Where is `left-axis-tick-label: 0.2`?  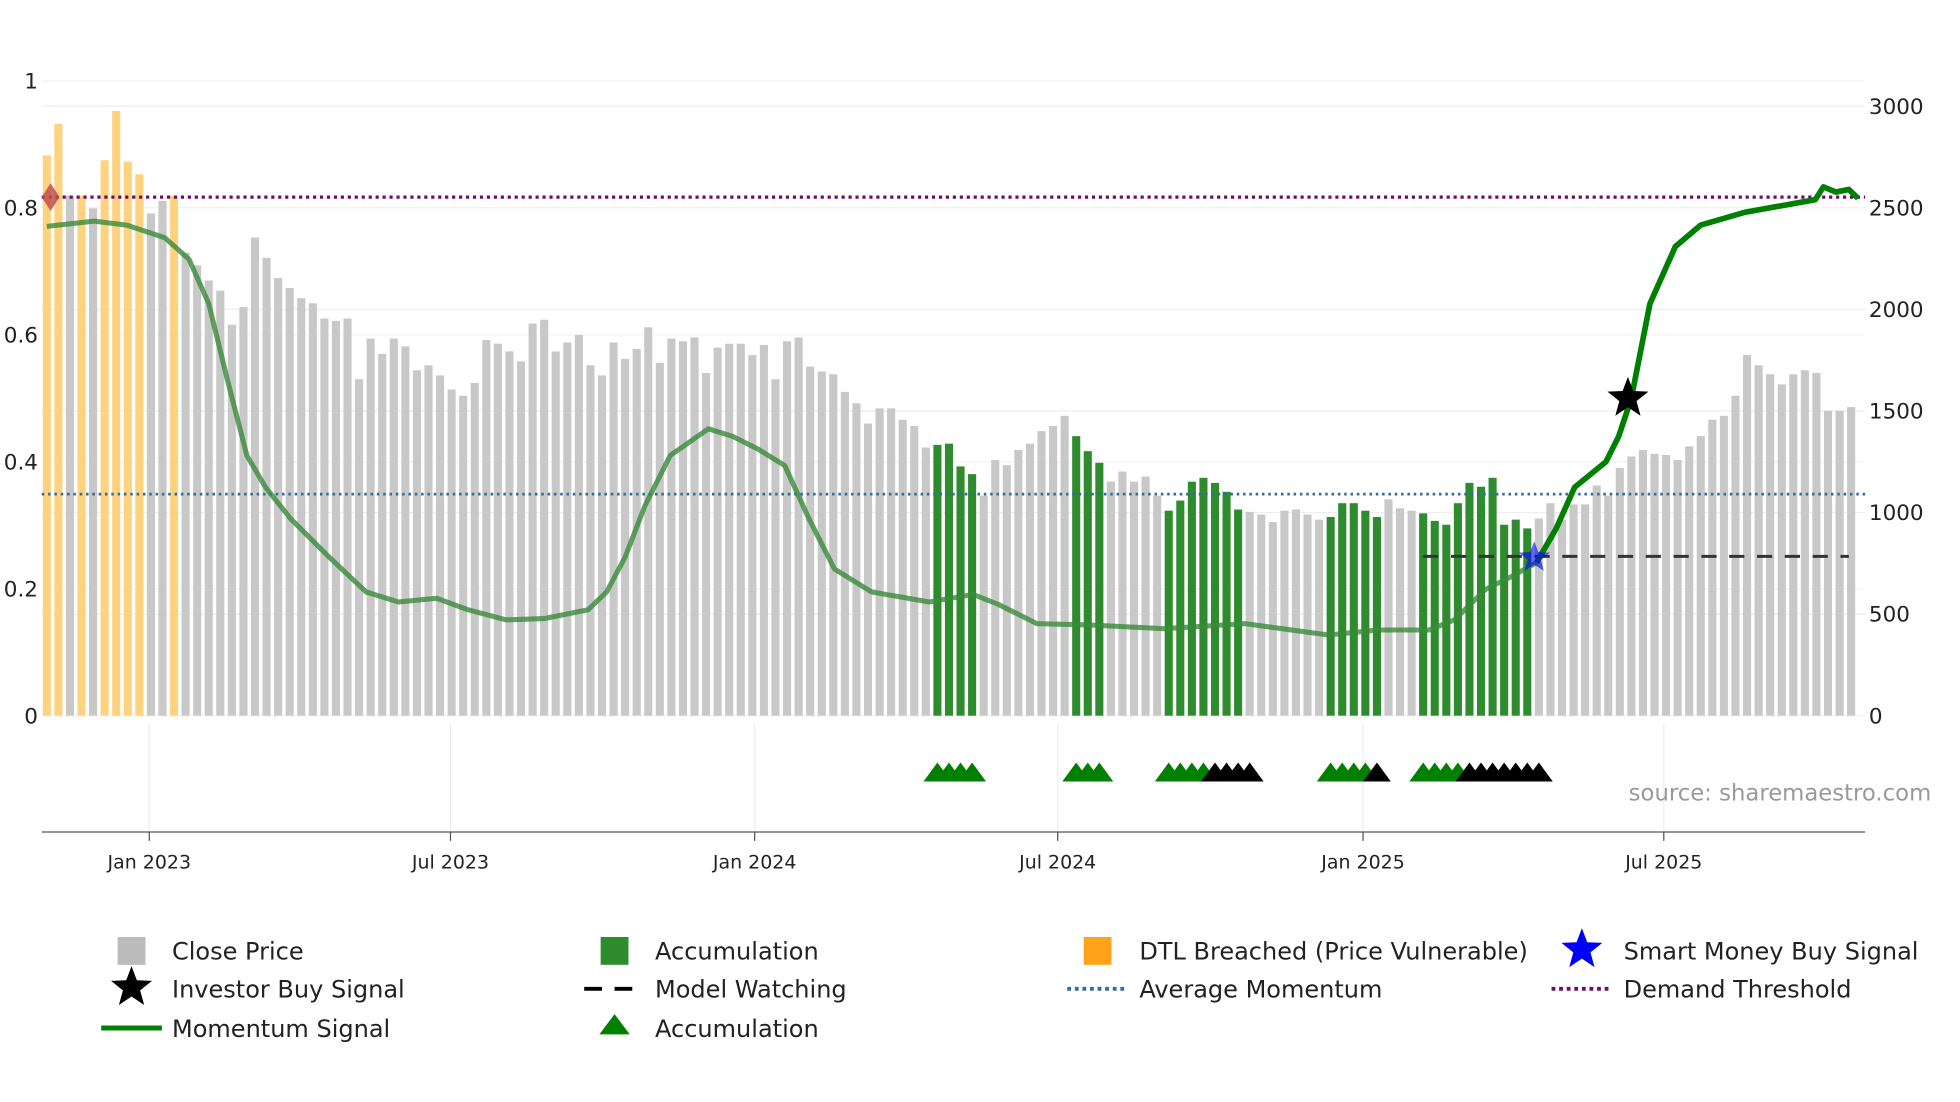
left-axis-tick-label: 0.2 is located at coordinates (21, 589).